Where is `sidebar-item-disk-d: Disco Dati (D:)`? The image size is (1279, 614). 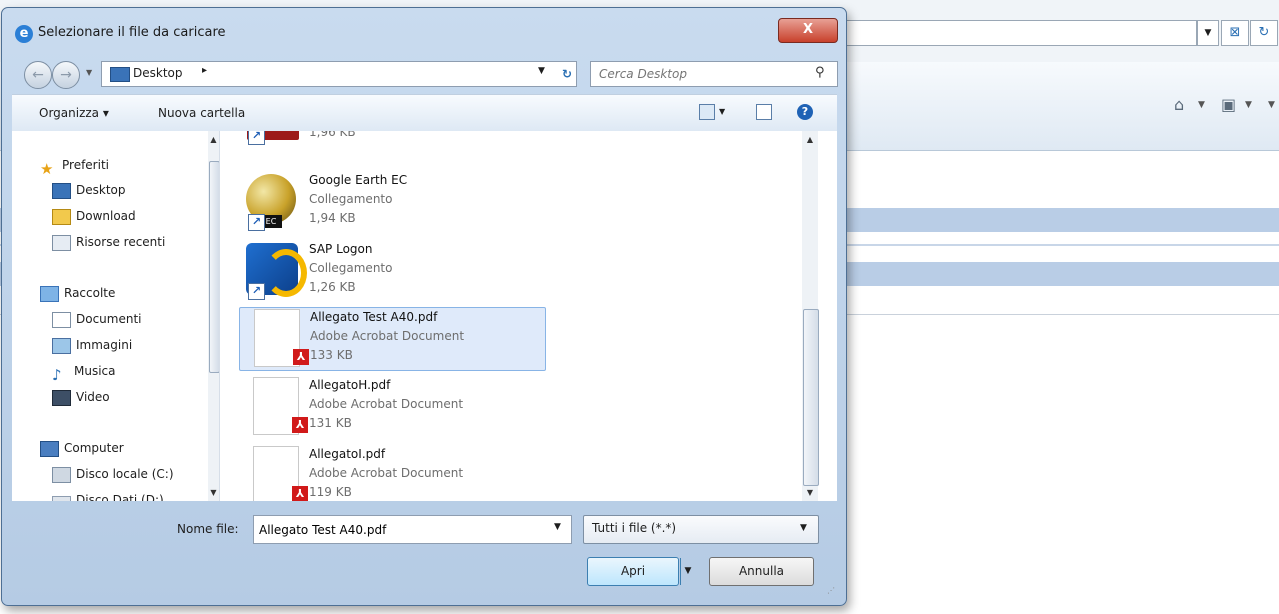 sidebar-item-disk-d: Disco Dati (D:) is located at coordinates (108, 495).